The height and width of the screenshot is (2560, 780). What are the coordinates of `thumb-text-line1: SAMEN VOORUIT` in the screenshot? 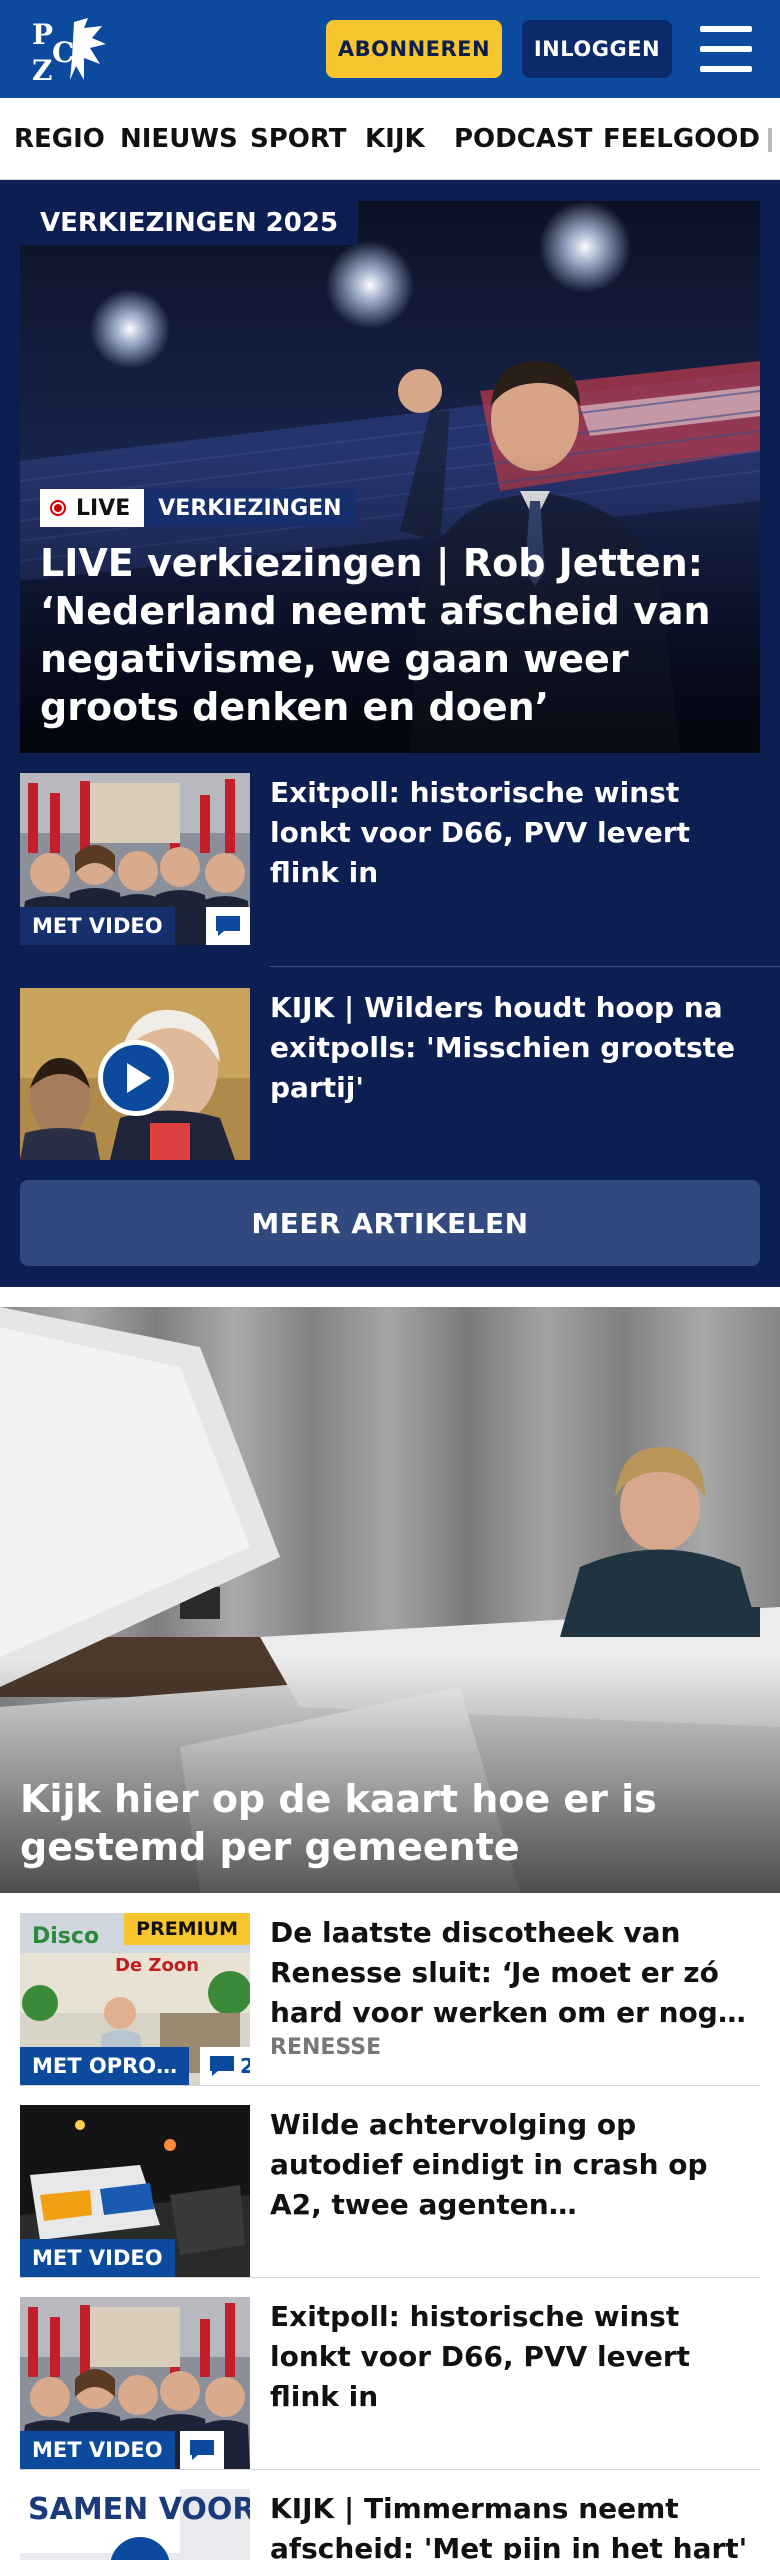 It's located at (139, 2509).